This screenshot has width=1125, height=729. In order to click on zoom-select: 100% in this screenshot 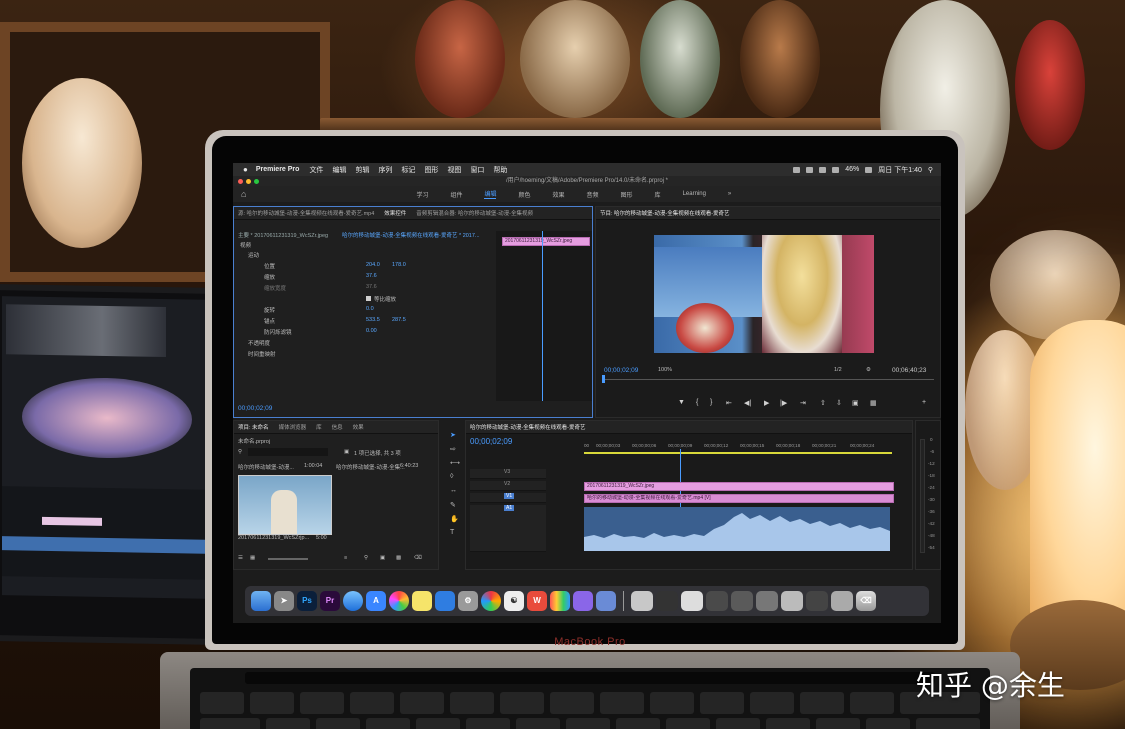, I will do `click(665, 370)`.